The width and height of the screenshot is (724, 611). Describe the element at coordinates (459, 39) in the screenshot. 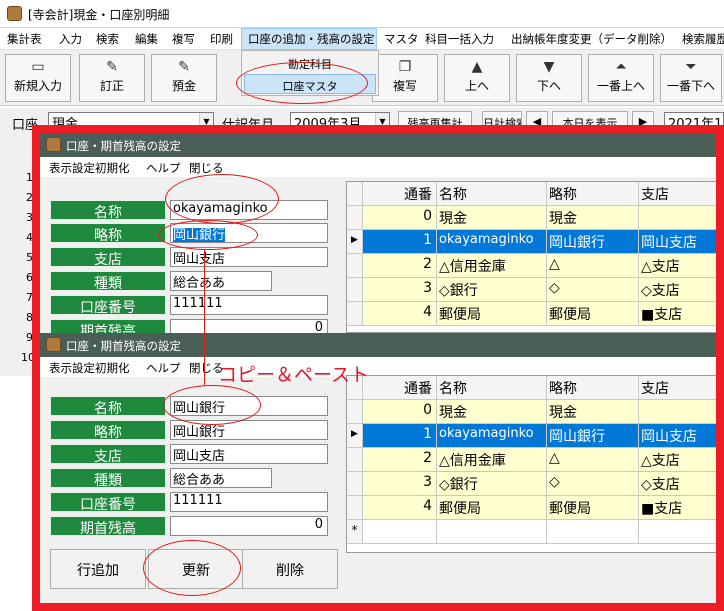

I see `menu-bulk-input: 科目一括入力` at that location.